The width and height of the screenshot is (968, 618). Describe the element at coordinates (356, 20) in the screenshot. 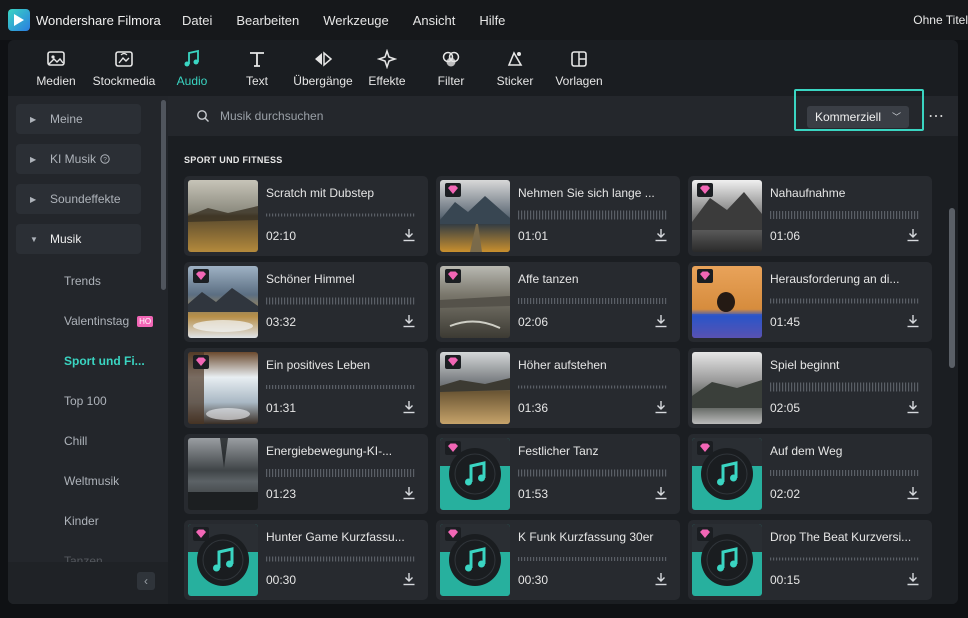

I see `menu-item-werkzeuge: Werkzeuge` at that location.